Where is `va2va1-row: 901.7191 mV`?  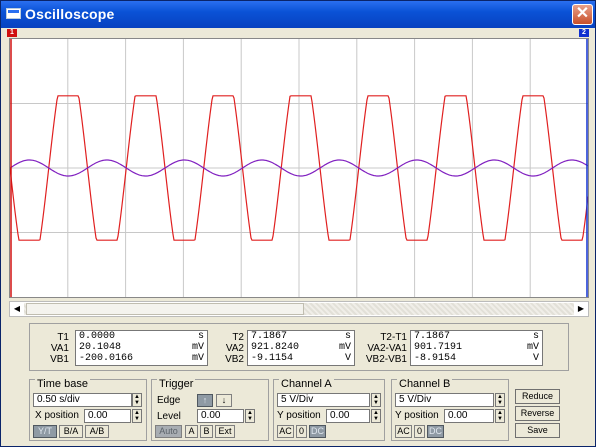
va2va1-row: 901.7191 mV is located at coordinates (476, 347).